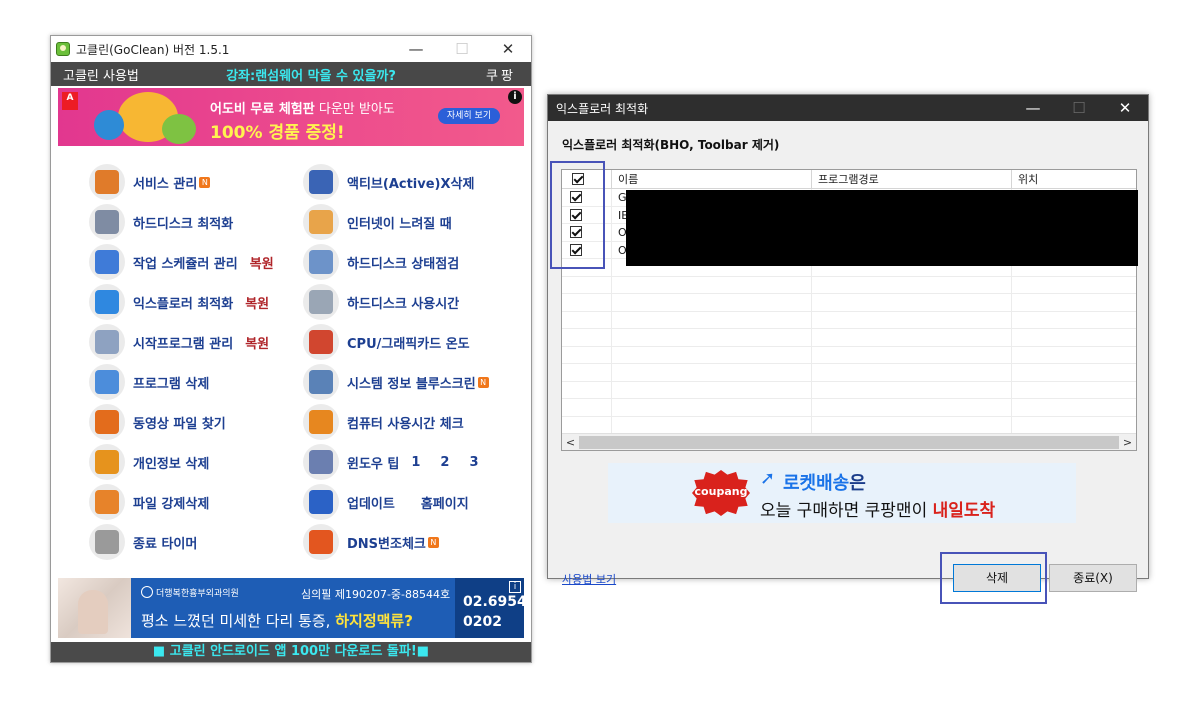 The width and height of the screenshot is (1190, 708). What do you see at coordinates (302, 109) in the screenshot?
I see `ad-top-line1: 어도비 무료 체험판 다운만 받아도` at bounding box center [302, 109].